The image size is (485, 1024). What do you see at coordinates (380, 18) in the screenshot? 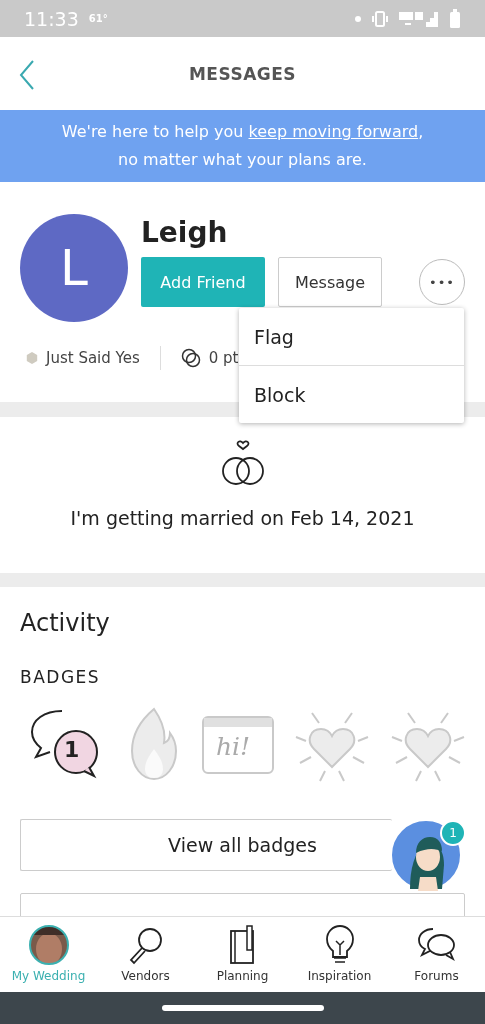
I see `vibrate-icon` at bounding box center [380, 18].